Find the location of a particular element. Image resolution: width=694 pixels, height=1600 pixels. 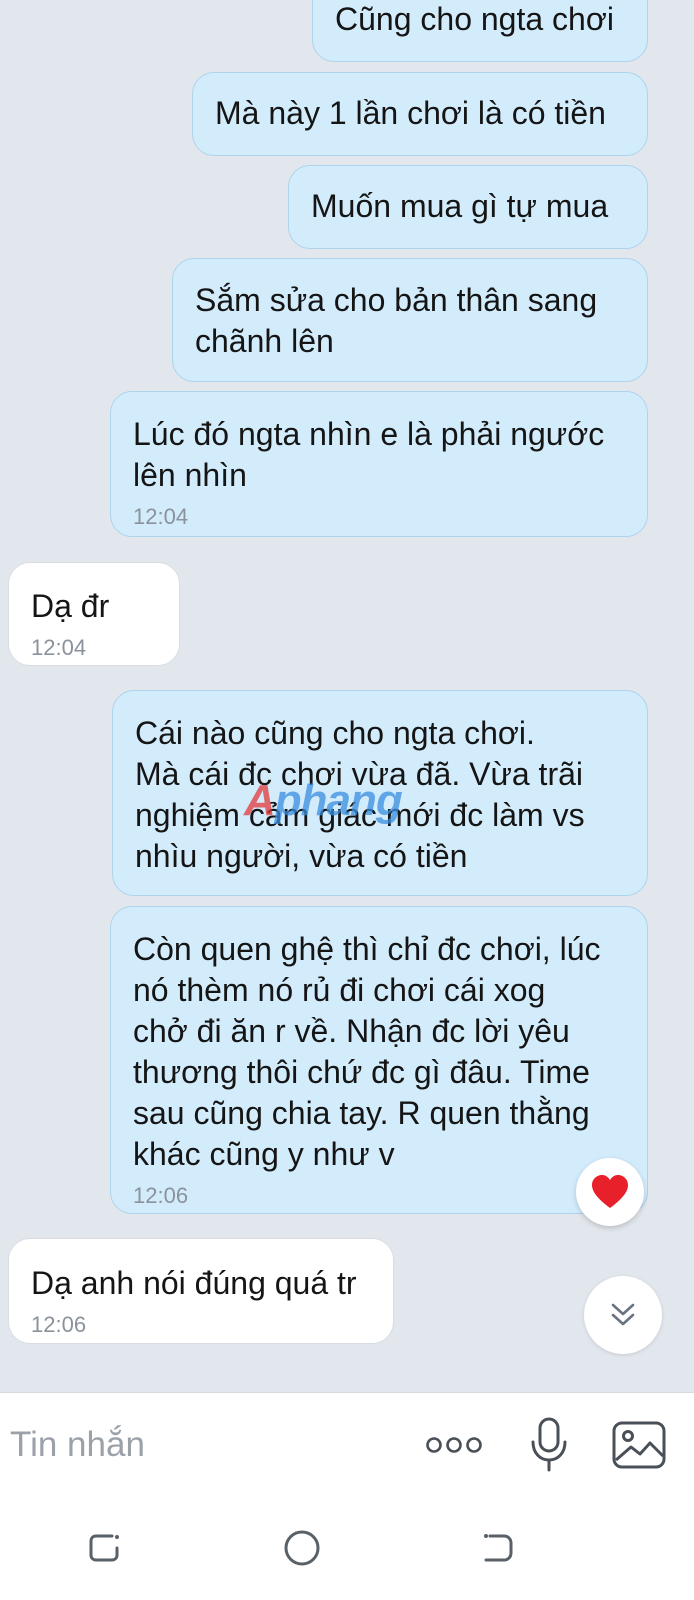

more-options-button is located at coordinates (454, 1445).